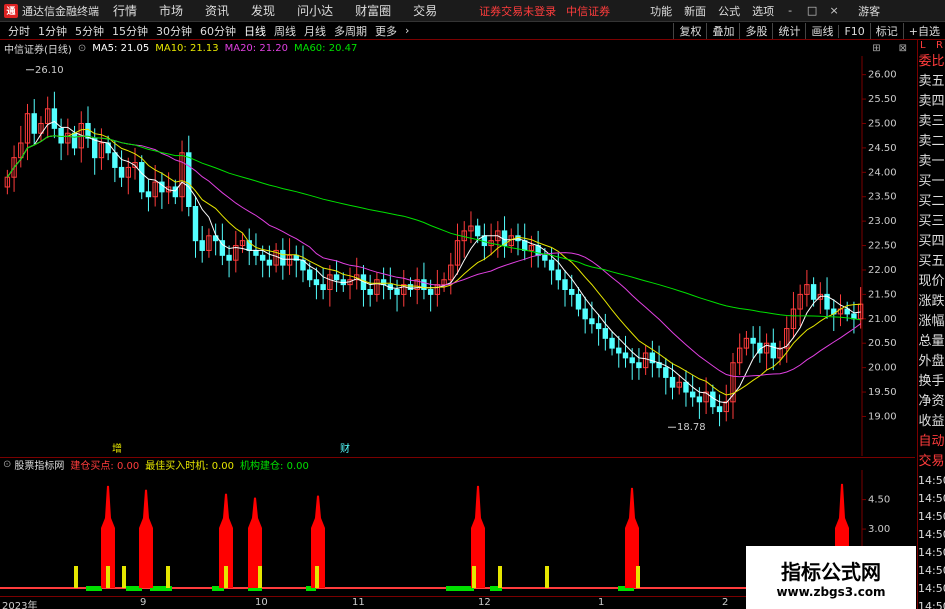  What do you see at coordinates (60, 11) in the screenshot?
I see `app-title: 通达信金融终端` at bounding box center [60, 11].